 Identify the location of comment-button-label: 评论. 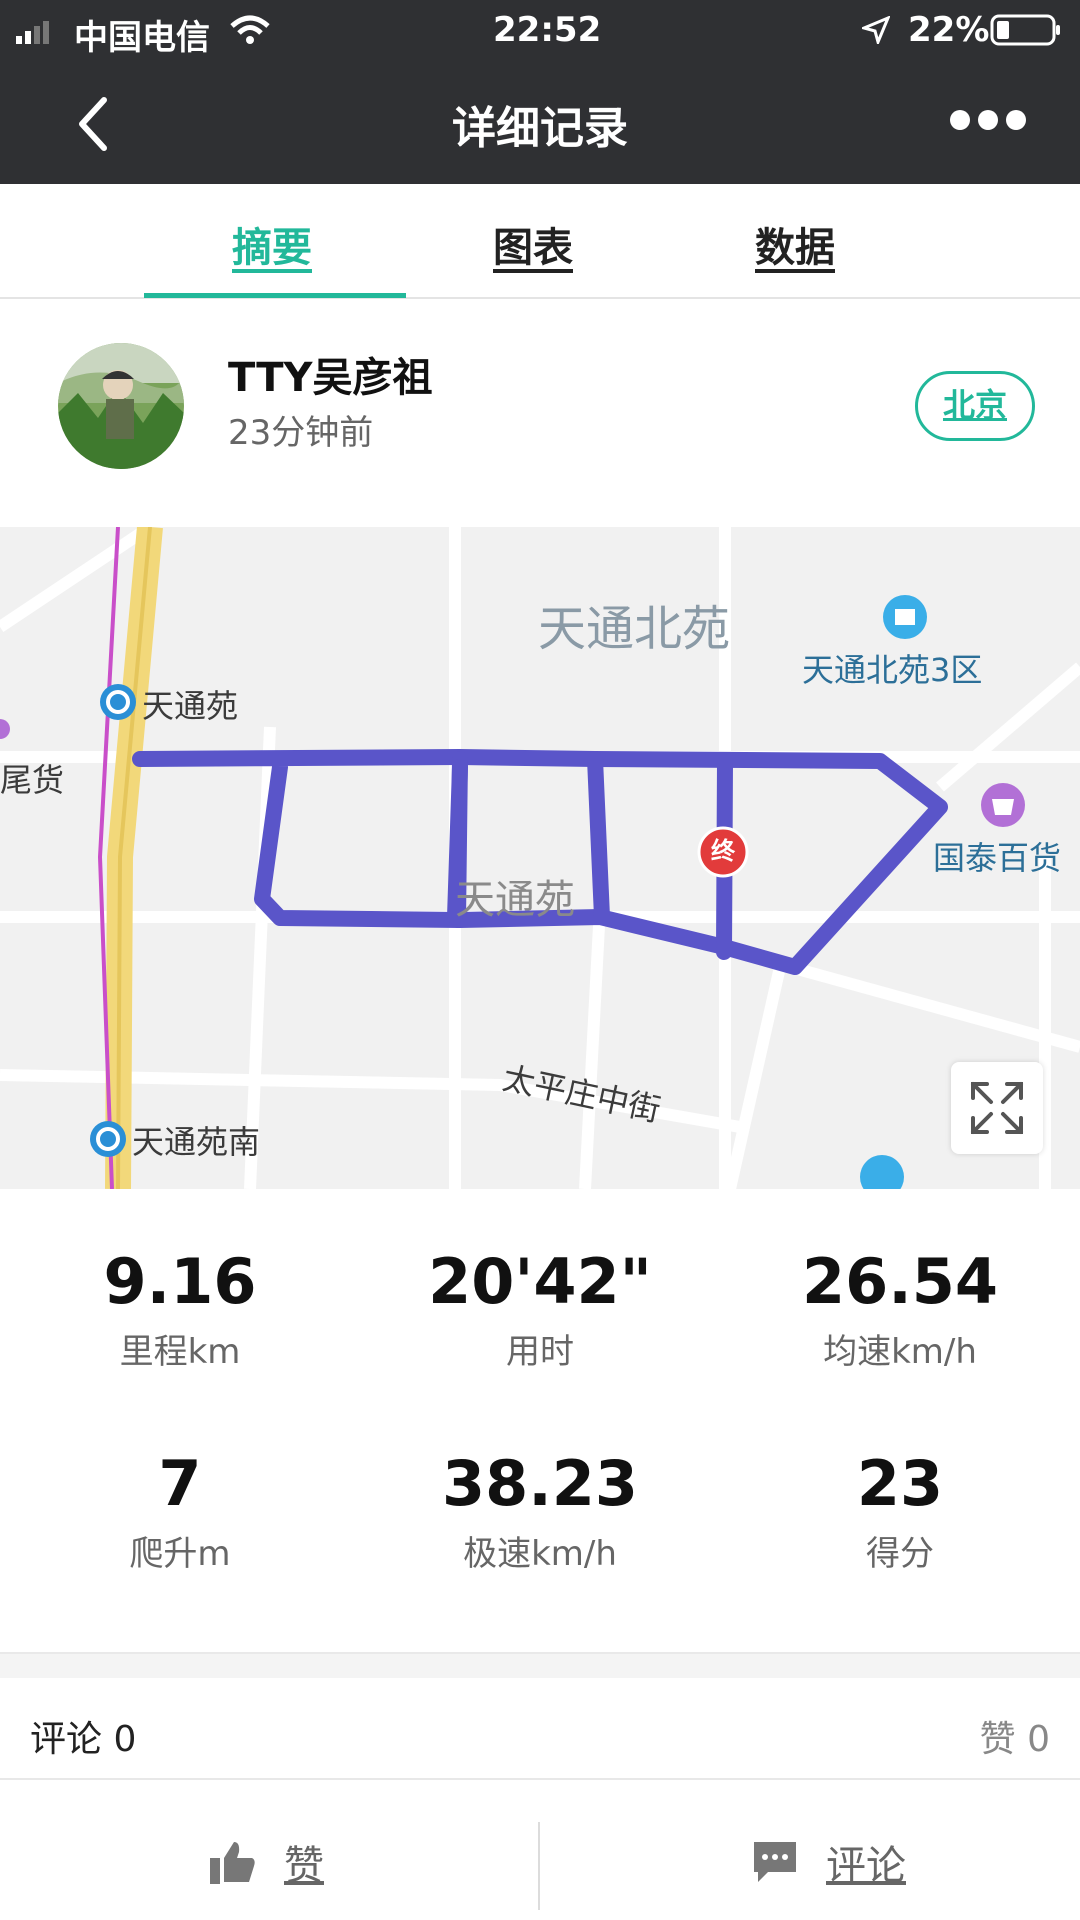
(866, 1866).